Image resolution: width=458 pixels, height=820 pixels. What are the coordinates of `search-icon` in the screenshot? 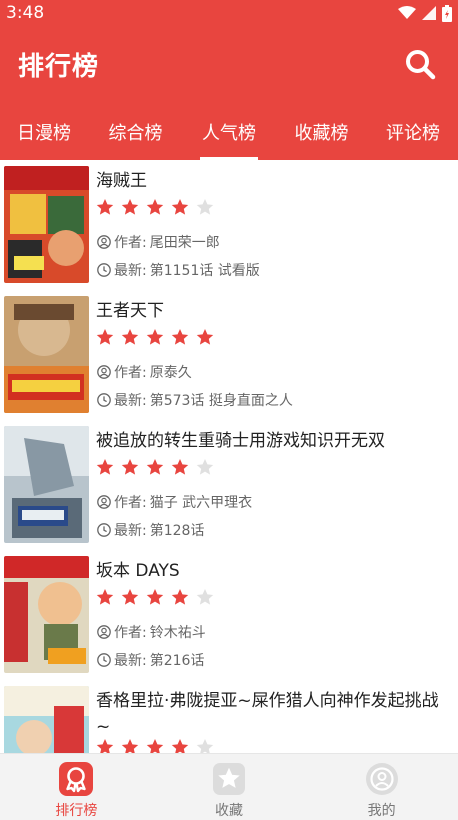 It's located at (420, 64).